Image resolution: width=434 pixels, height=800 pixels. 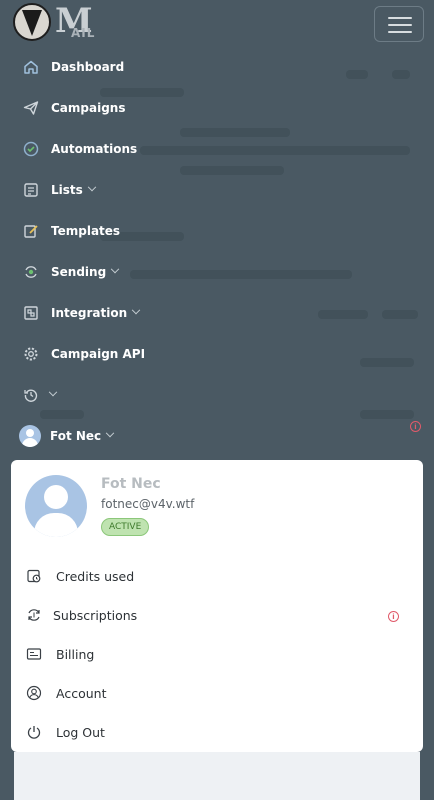 I want to click on credits-icon, so click(x=34, y=576).